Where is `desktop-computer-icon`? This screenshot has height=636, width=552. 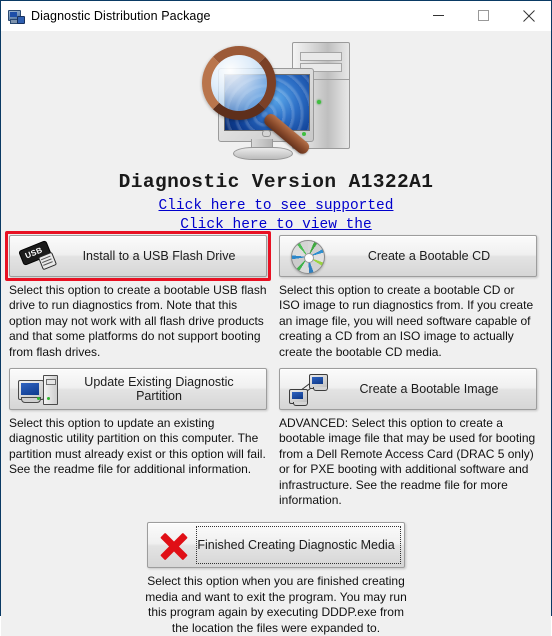
desktop-computer-icon is located at coordinates (39, 389).